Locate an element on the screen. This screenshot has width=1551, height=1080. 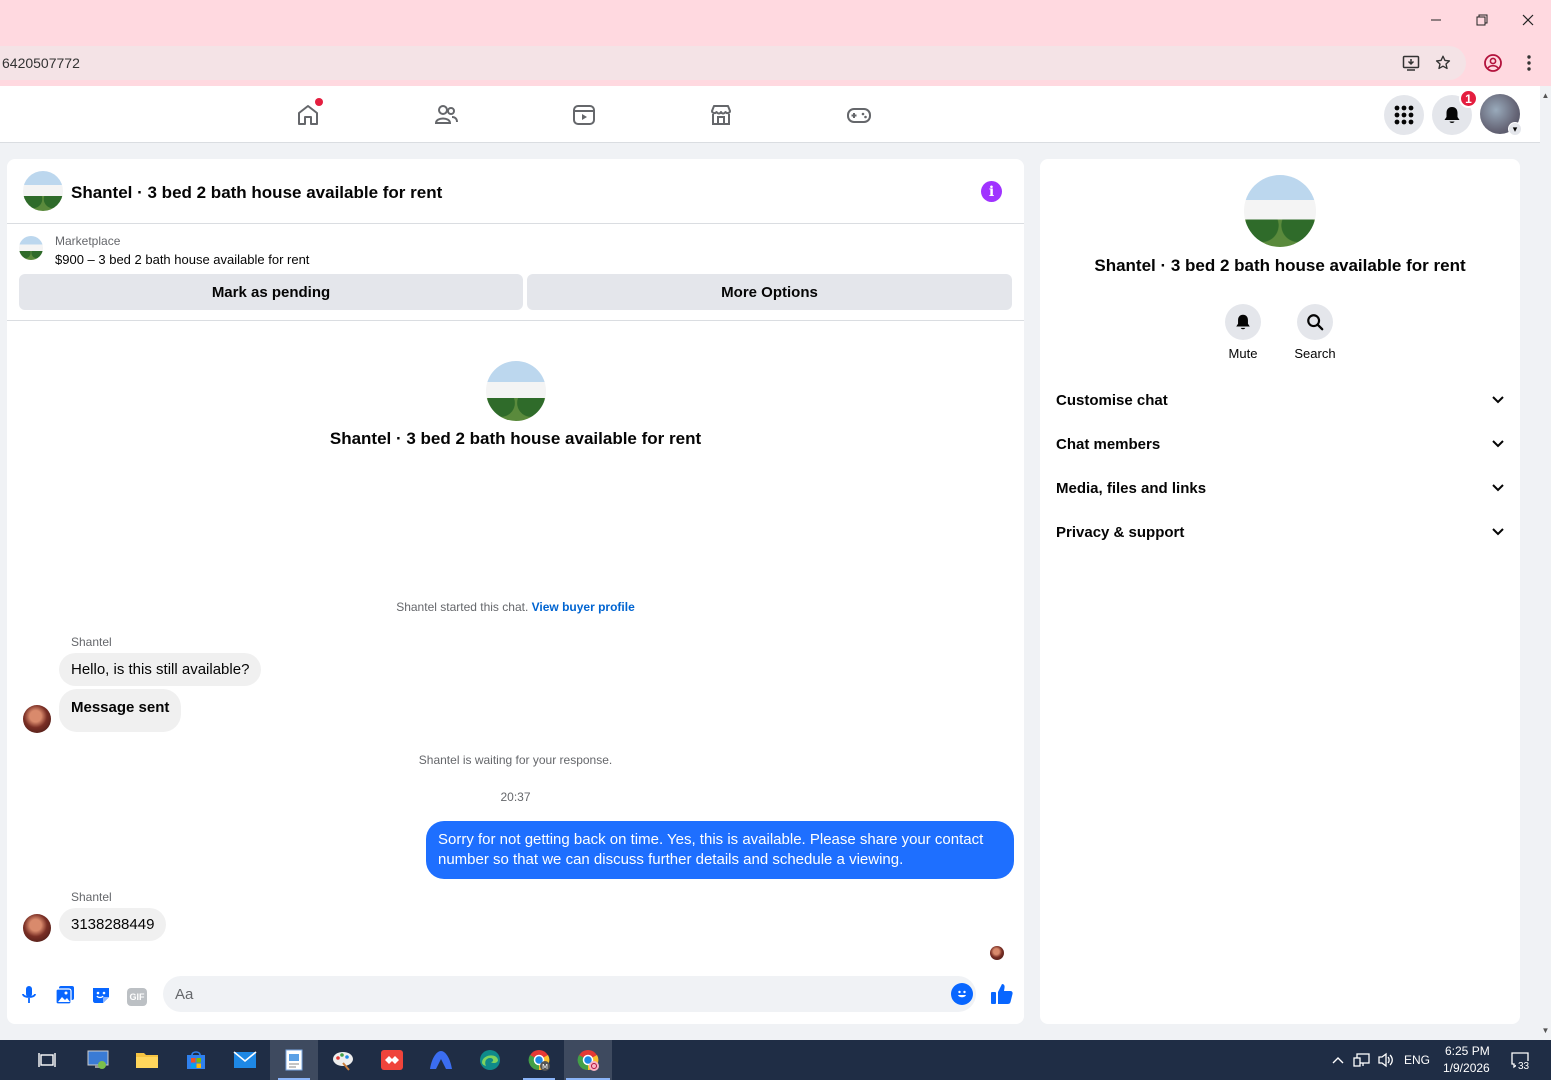
sticker-icon is located at coordinates (101, 995).